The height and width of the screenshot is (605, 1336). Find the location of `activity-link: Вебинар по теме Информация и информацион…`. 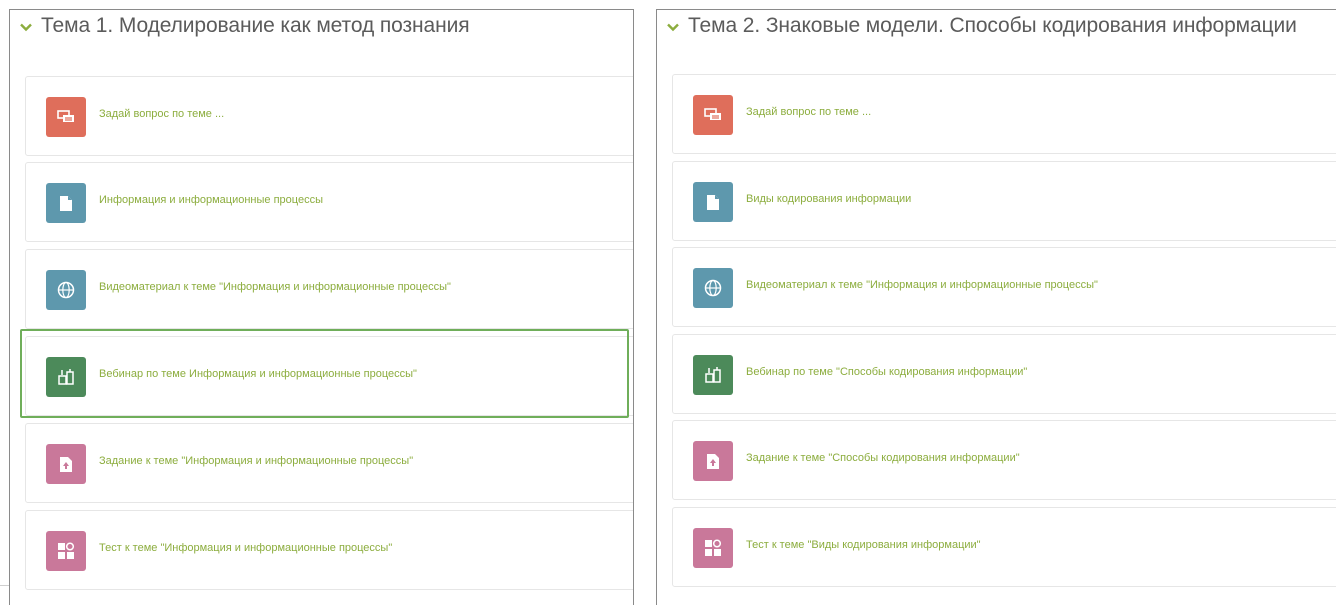

activity-link: Вебинар по теме Информация и информацион… is located at coordinates (258, 374).